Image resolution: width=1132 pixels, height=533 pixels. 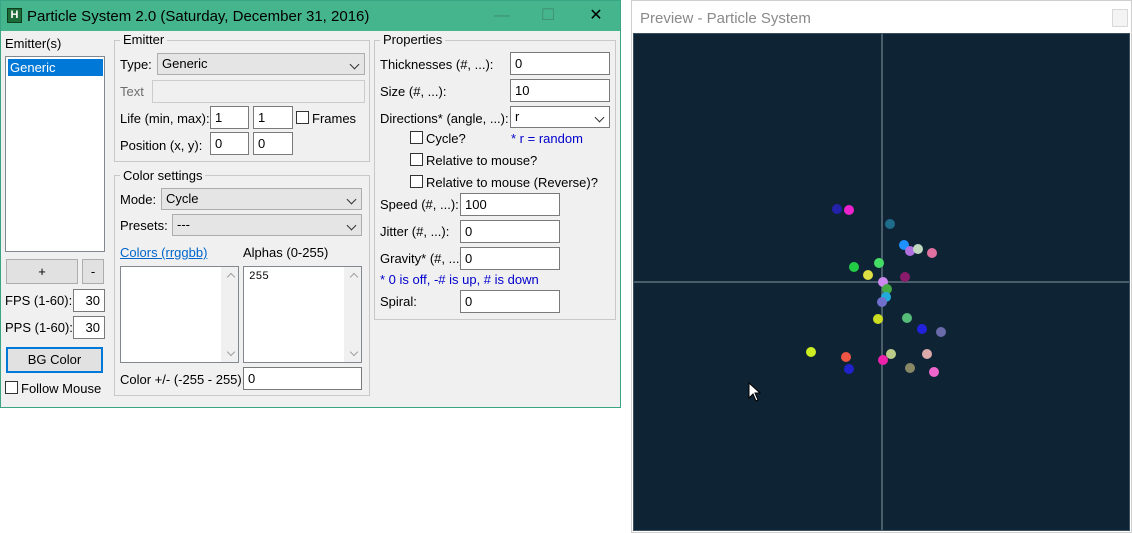 What do you see at coordinates (755, 392) in the screenshot?
I see `mouse-cursor-icon` at bounding box center [755, 392].